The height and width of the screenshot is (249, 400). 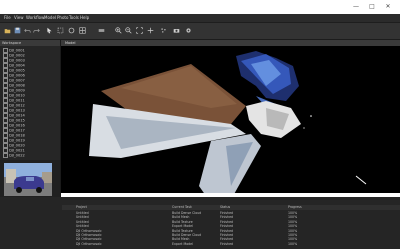 I want to click on camera-label: DJI_0005, so click(x=17, y=70).